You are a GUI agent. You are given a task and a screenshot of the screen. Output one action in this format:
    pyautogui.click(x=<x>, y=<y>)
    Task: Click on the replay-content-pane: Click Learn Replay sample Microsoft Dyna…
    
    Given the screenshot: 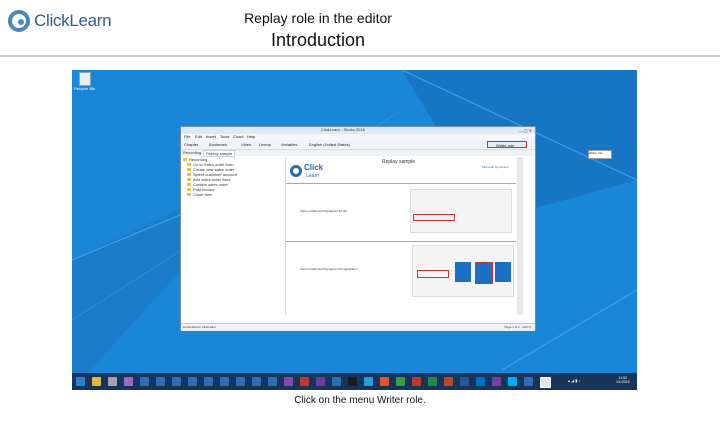 What is the action you would take?
    pyautogui.click(x=400, y=236)
    